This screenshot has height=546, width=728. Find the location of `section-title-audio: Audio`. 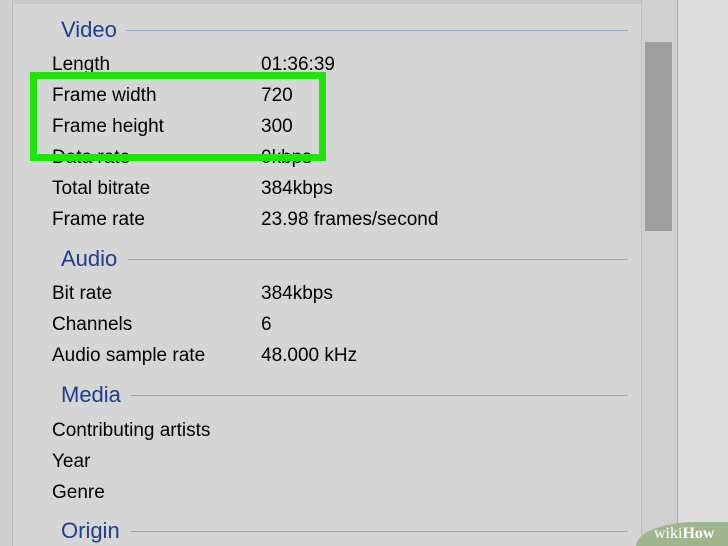

section-title-audio: Audio is located at coordinates (89, 258).